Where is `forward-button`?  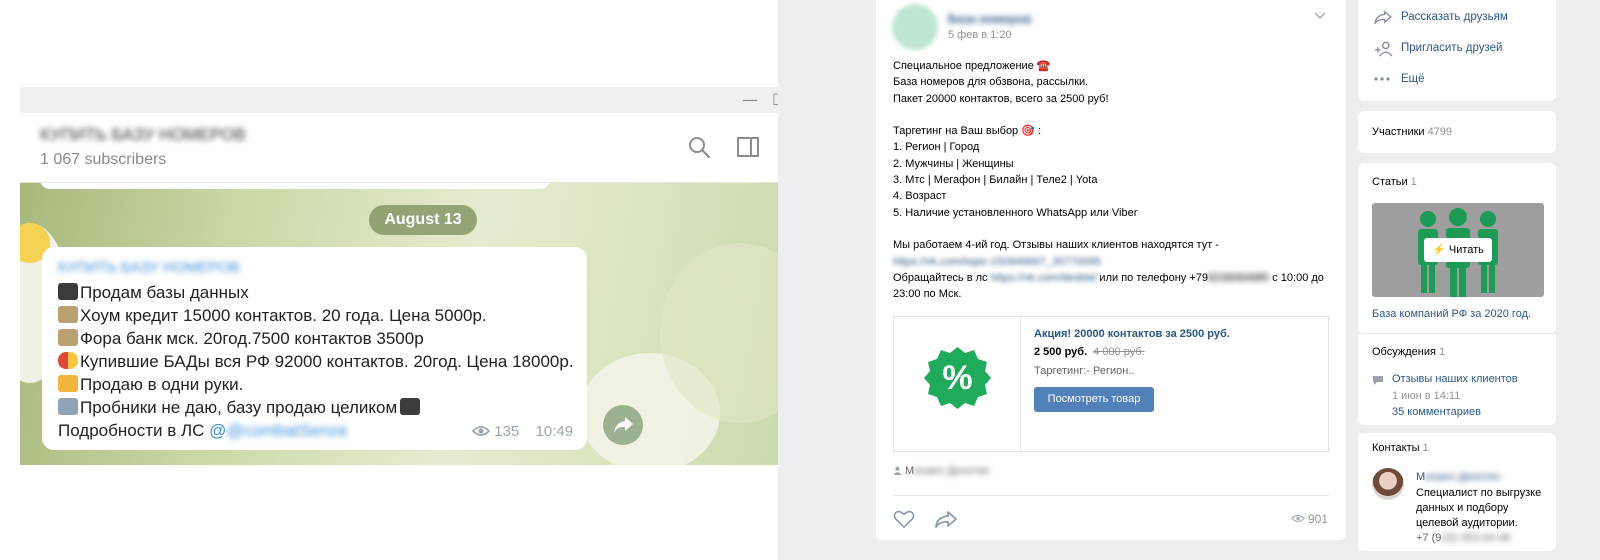 forward-button is located at coordinates (623, 425).